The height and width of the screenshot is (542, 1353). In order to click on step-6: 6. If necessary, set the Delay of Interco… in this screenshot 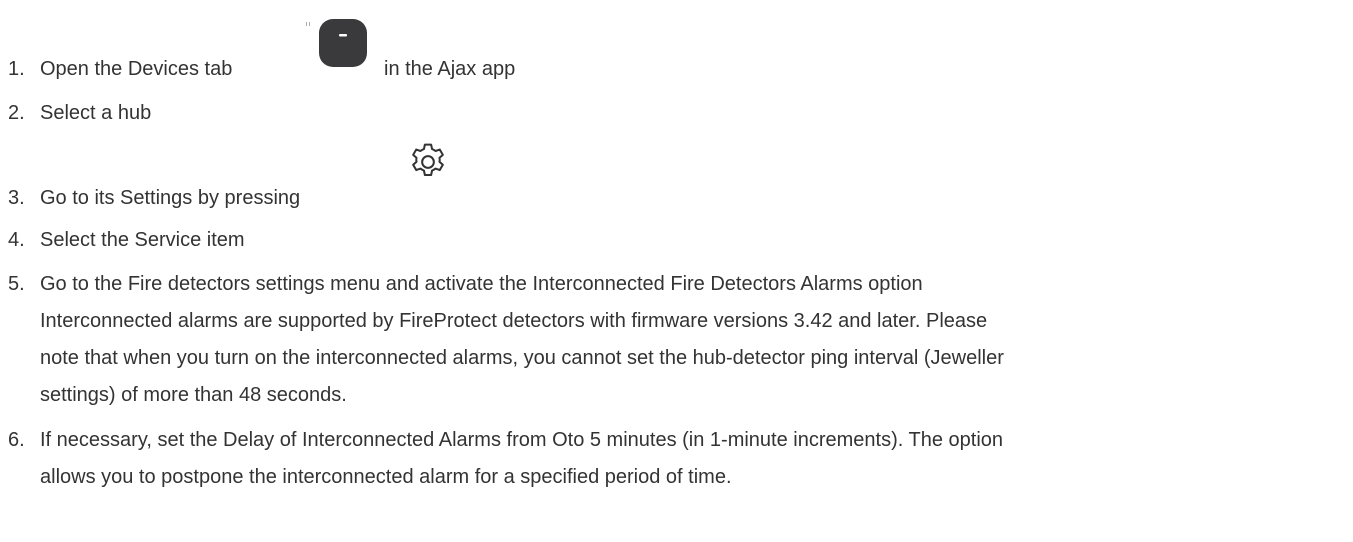, I will do `click(505, 440)`.